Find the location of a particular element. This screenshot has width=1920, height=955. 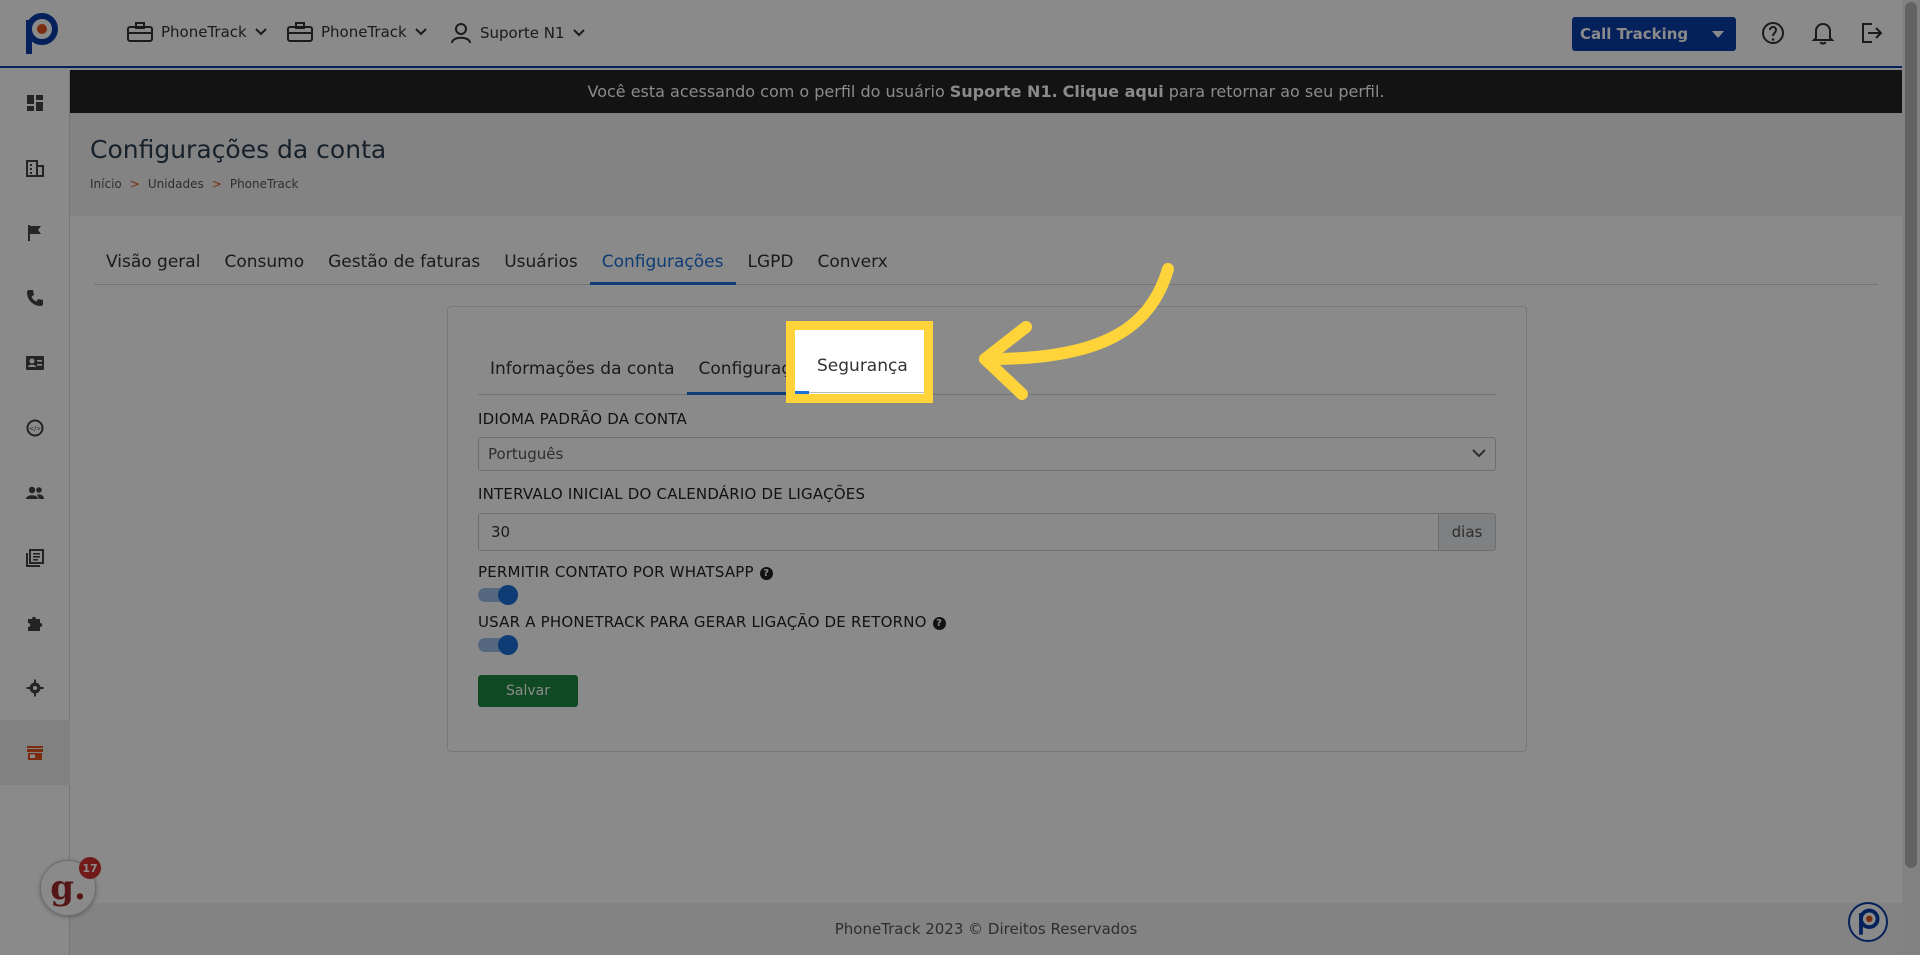

sidebar-item-settings is located at coordinates (35, 687).